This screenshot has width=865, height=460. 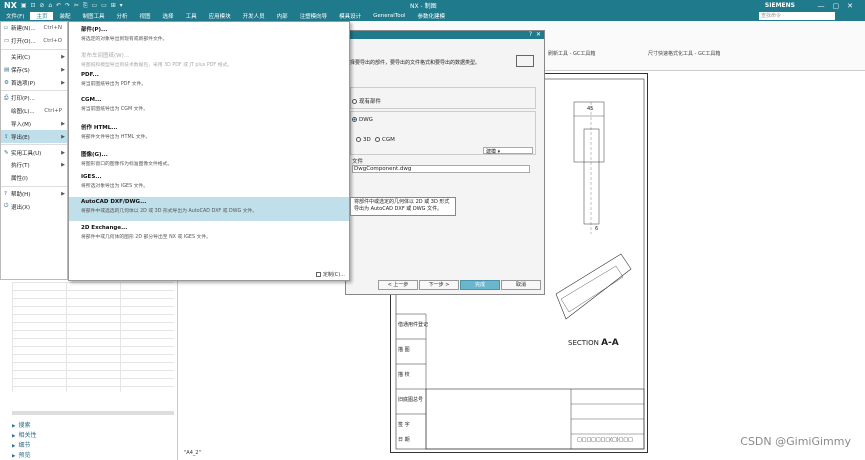 What do you see at coordinates (34, 41) in the screenshot?
I see `file-menu-item: ▭ 打开(O)... Ctrl+O` at bounding box center [34, 41].